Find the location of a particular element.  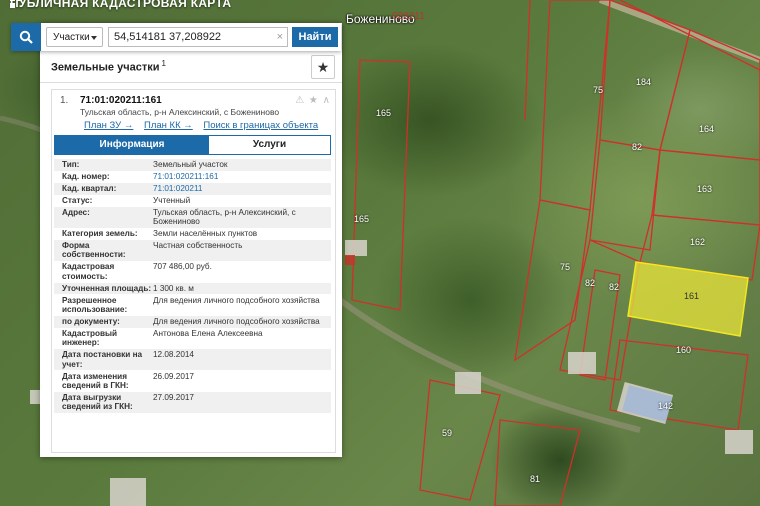

info-row-value: 12.08.2014 is located at coordinates (173, 355).